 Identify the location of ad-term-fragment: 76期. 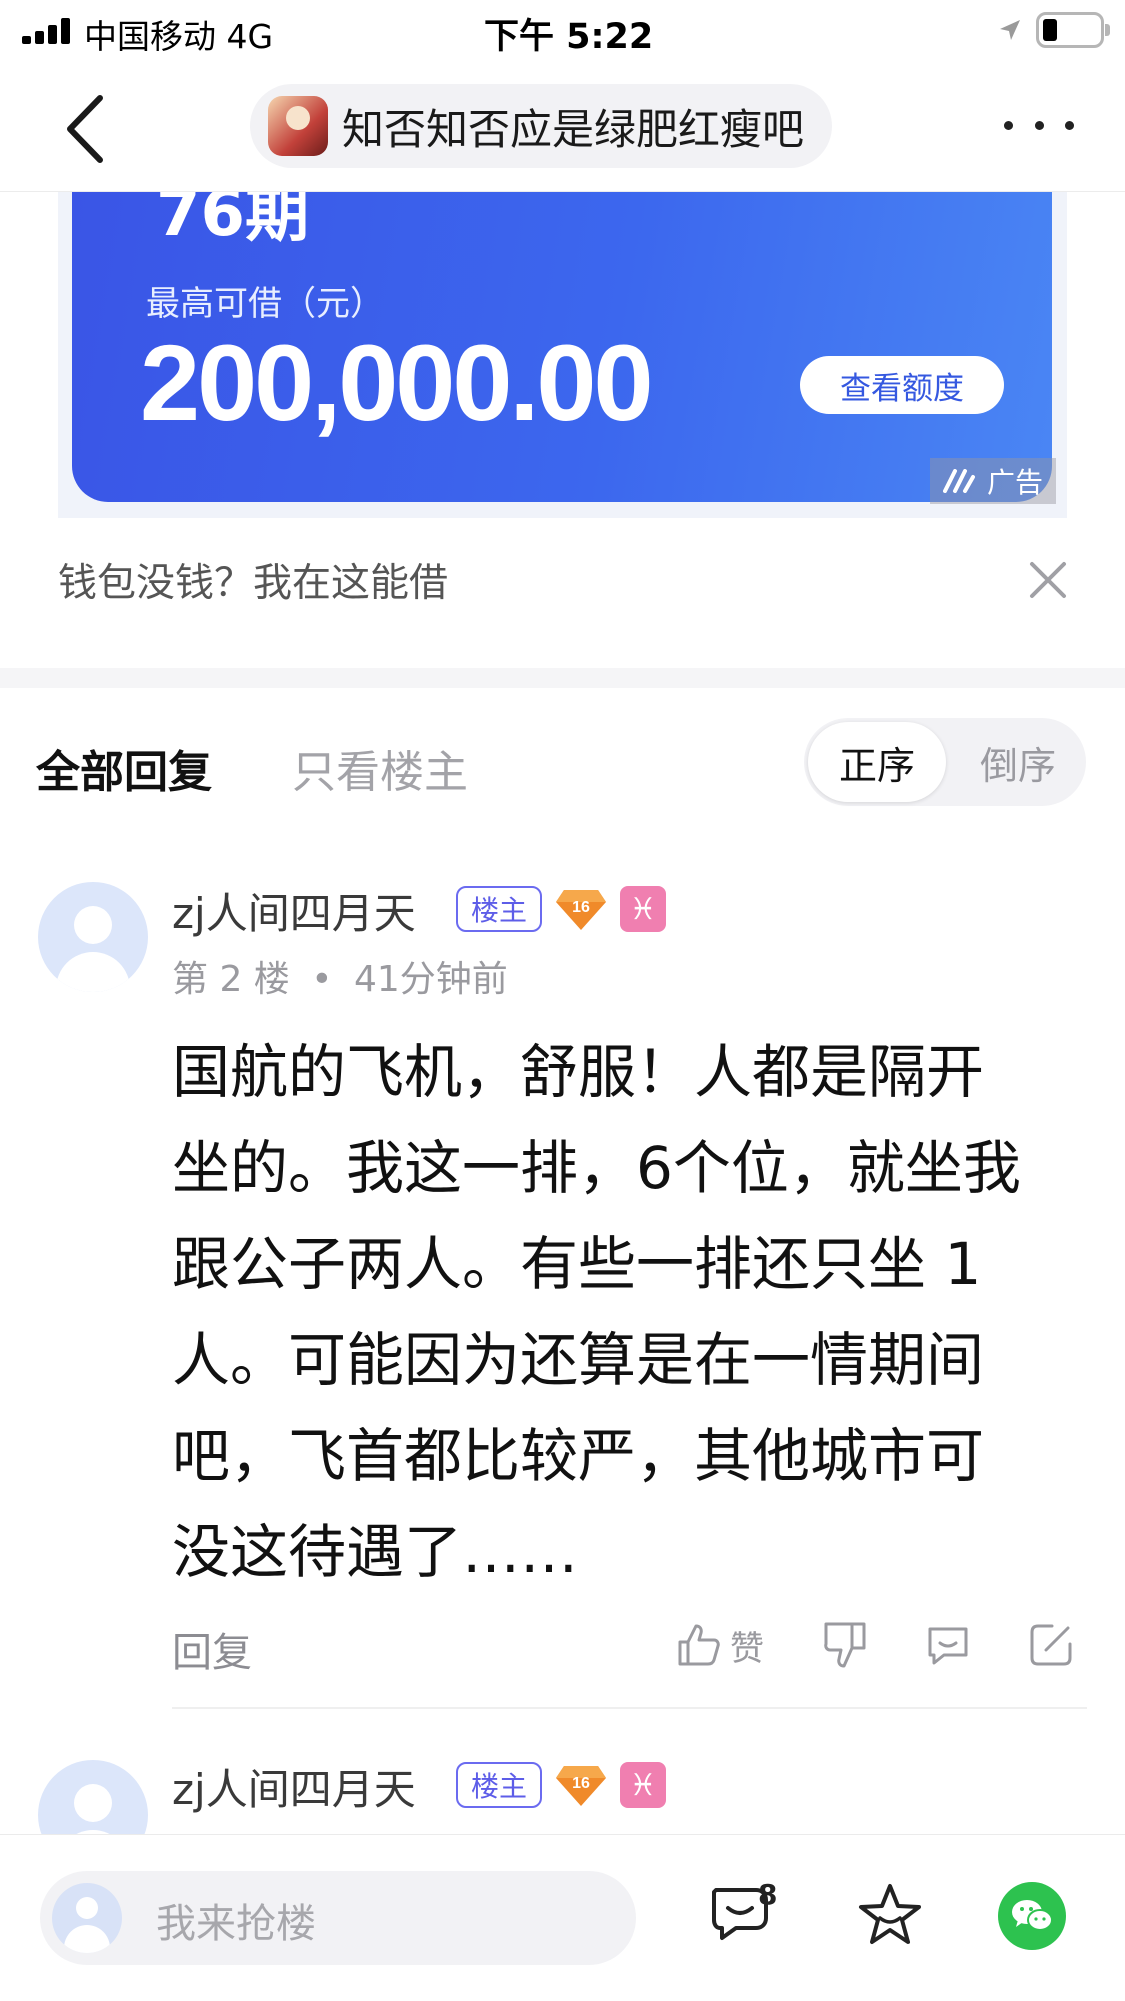
(233, 221).